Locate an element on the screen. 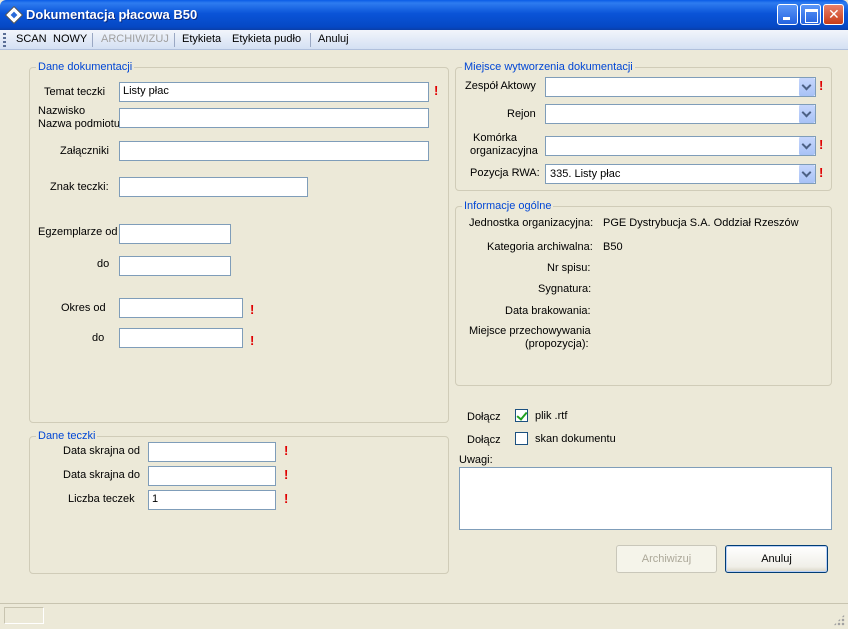 The height and width of the screenshot is (629, 848). group-legend: Dane teczki is located at coordinates (67, 436).